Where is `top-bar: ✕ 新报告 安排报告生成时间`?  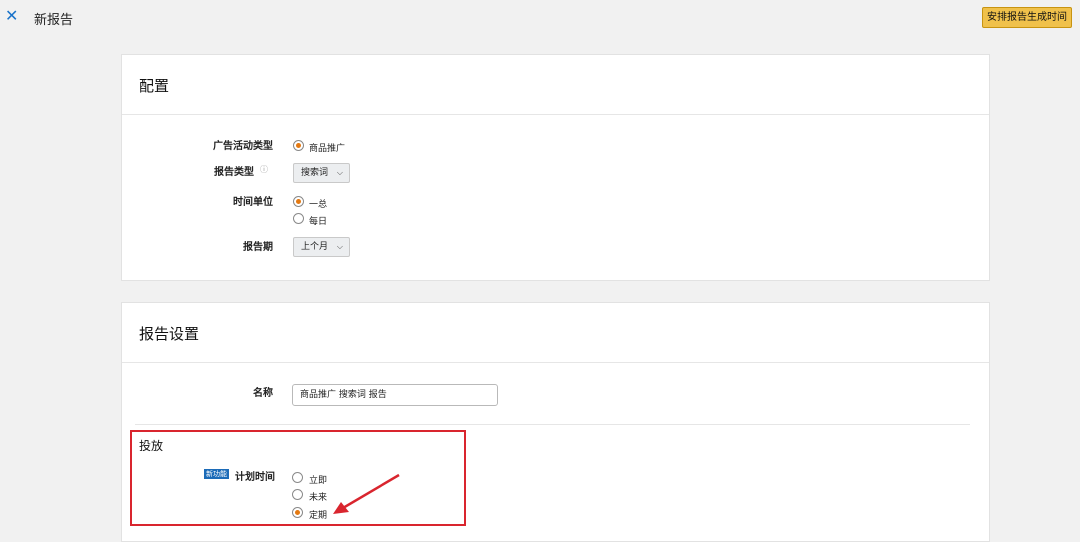
top-bar: ✕ 新报告 安排报告生成时间 is located at coordinates (540, 18).